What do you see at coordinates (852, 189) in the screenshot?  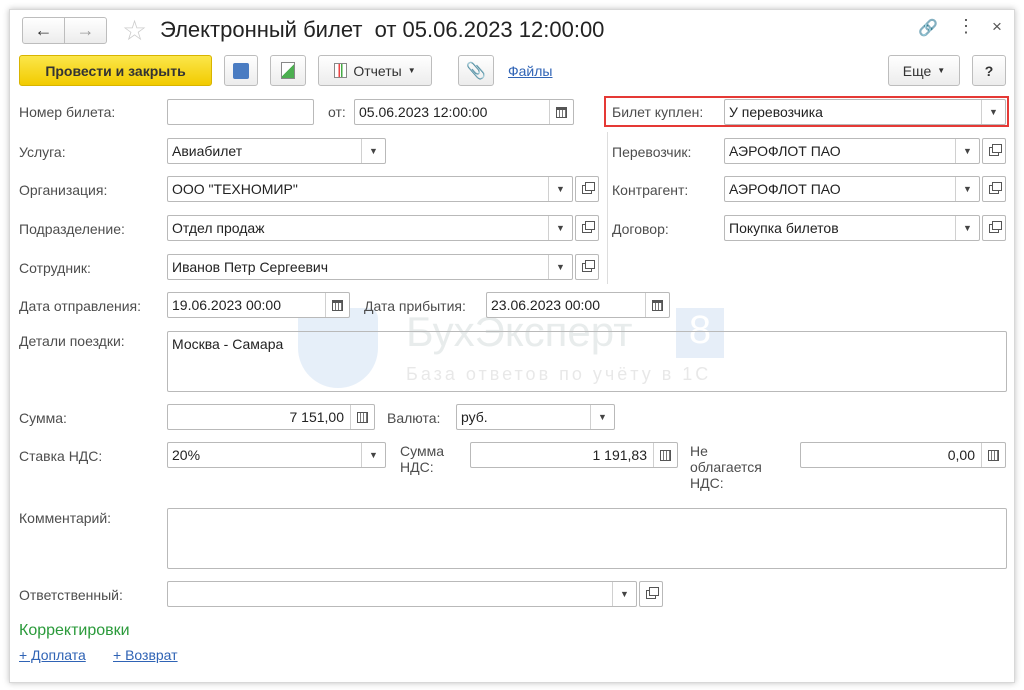 I see `counterparty-select: АЭРОФЛОТ ПАО ▼` at bounding box center [852, 189].